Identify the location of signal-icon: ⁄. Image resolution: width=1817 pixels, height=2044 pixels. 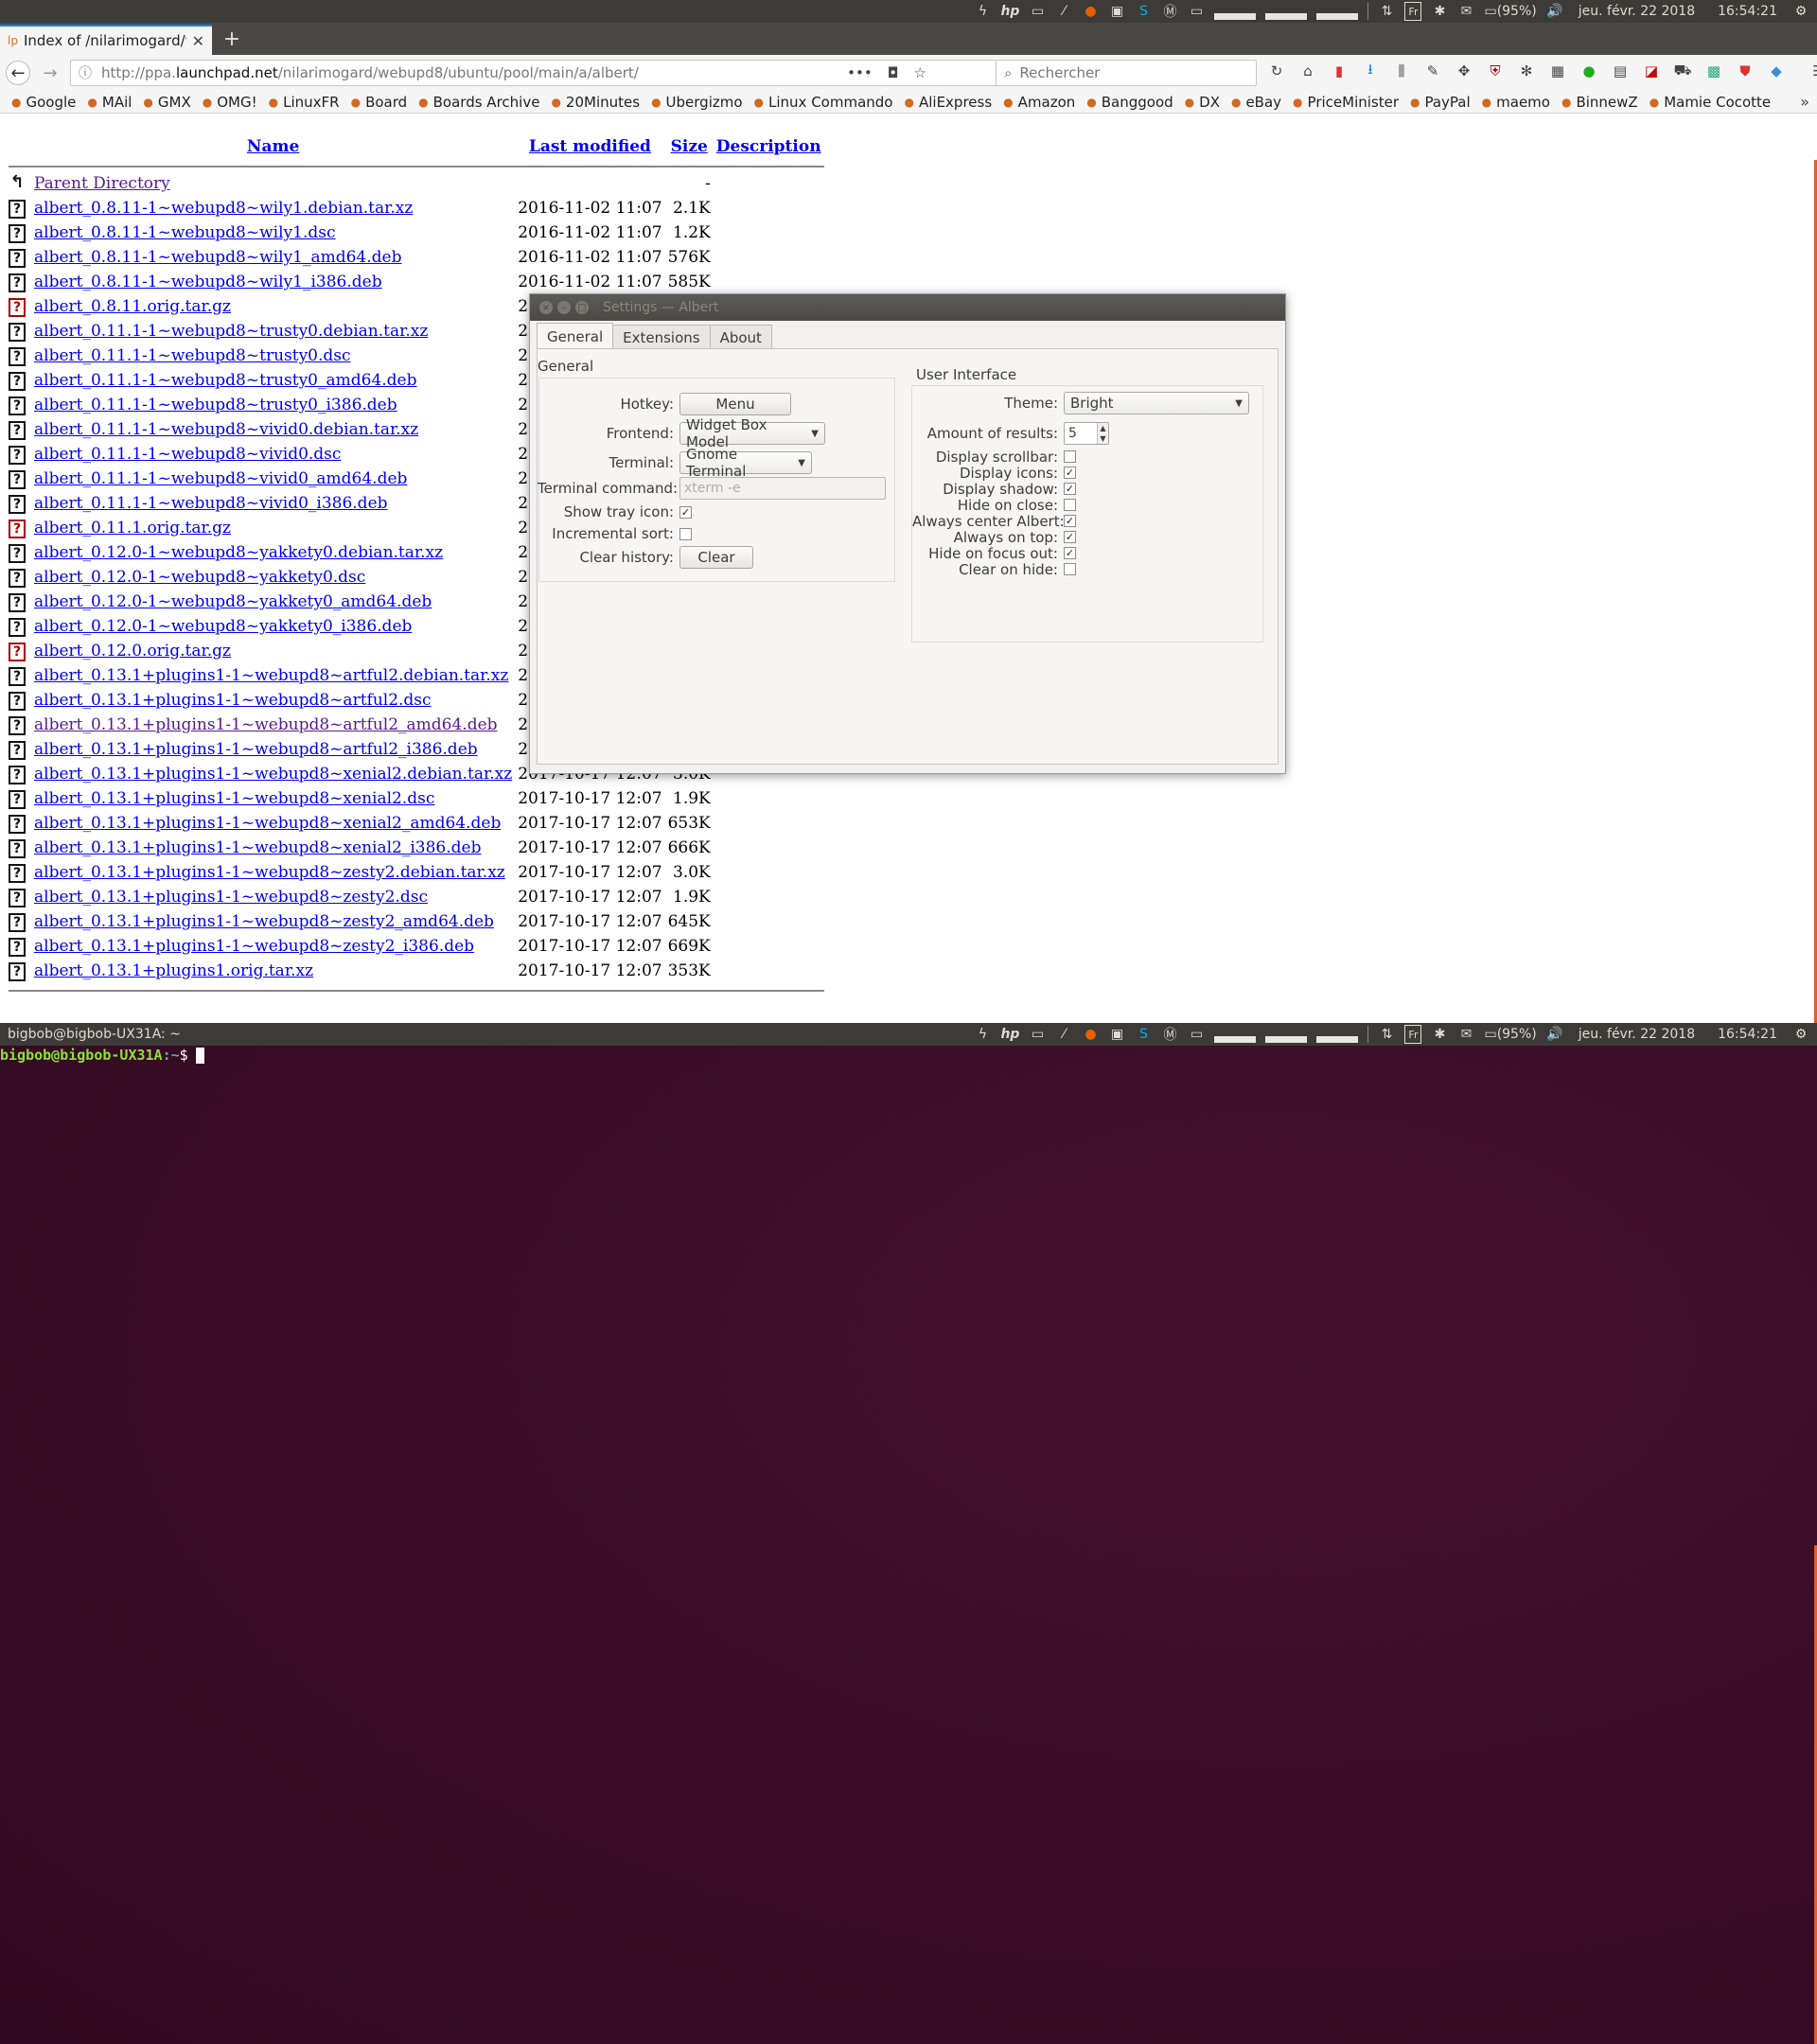
(1063, 11).